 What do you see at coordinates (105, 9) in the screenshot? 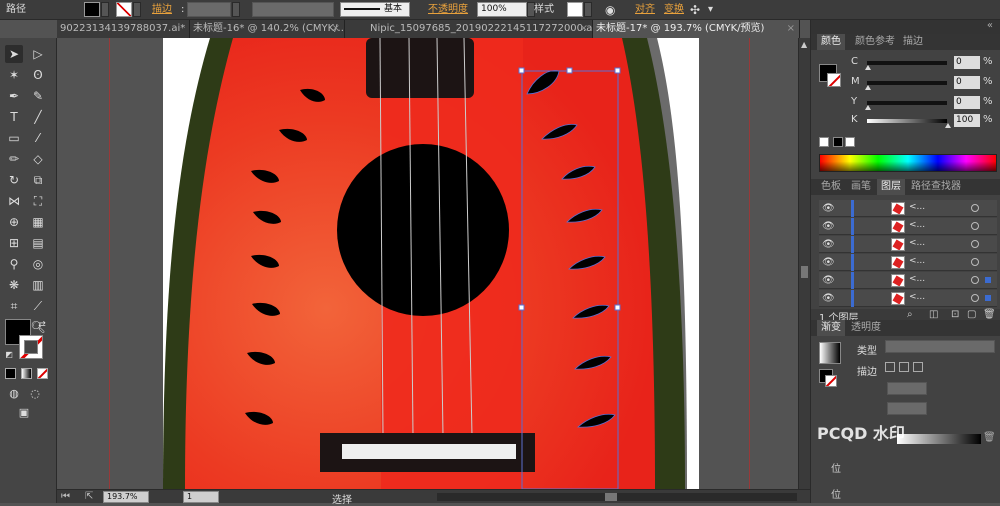
I see `fill-dropdown-arrow` at bounding box center [105, 9].